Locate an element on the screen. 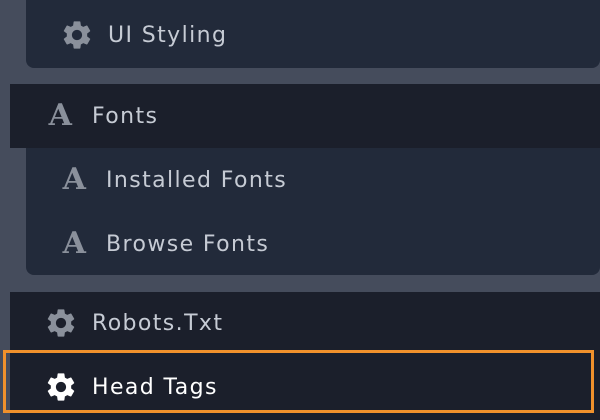  submenu-item-browse-fonts-label: Browse Fonts is located at coordinates (188, 244).